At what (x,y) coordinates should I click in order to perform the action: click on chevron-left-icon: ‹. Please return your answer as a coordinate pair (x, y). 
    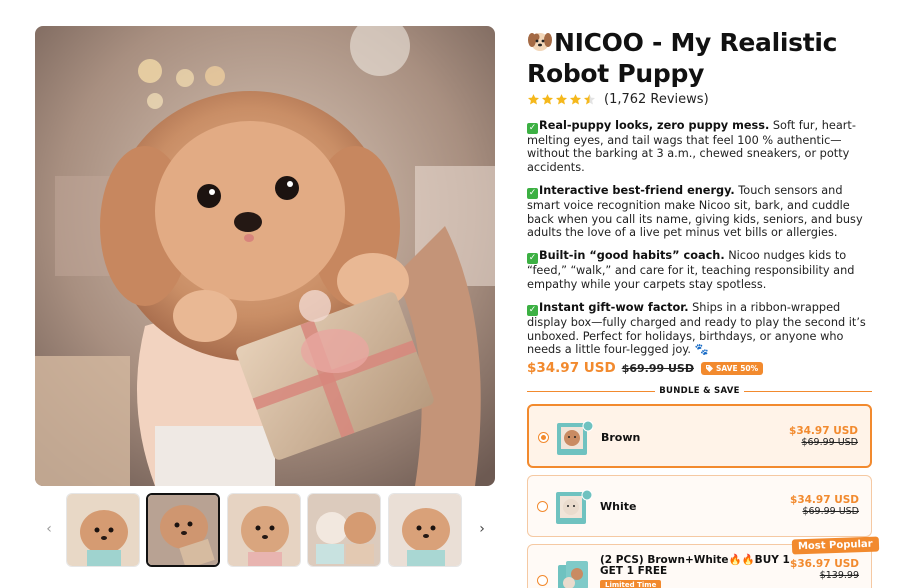
    Looking at the image, I should click on (49, 529).